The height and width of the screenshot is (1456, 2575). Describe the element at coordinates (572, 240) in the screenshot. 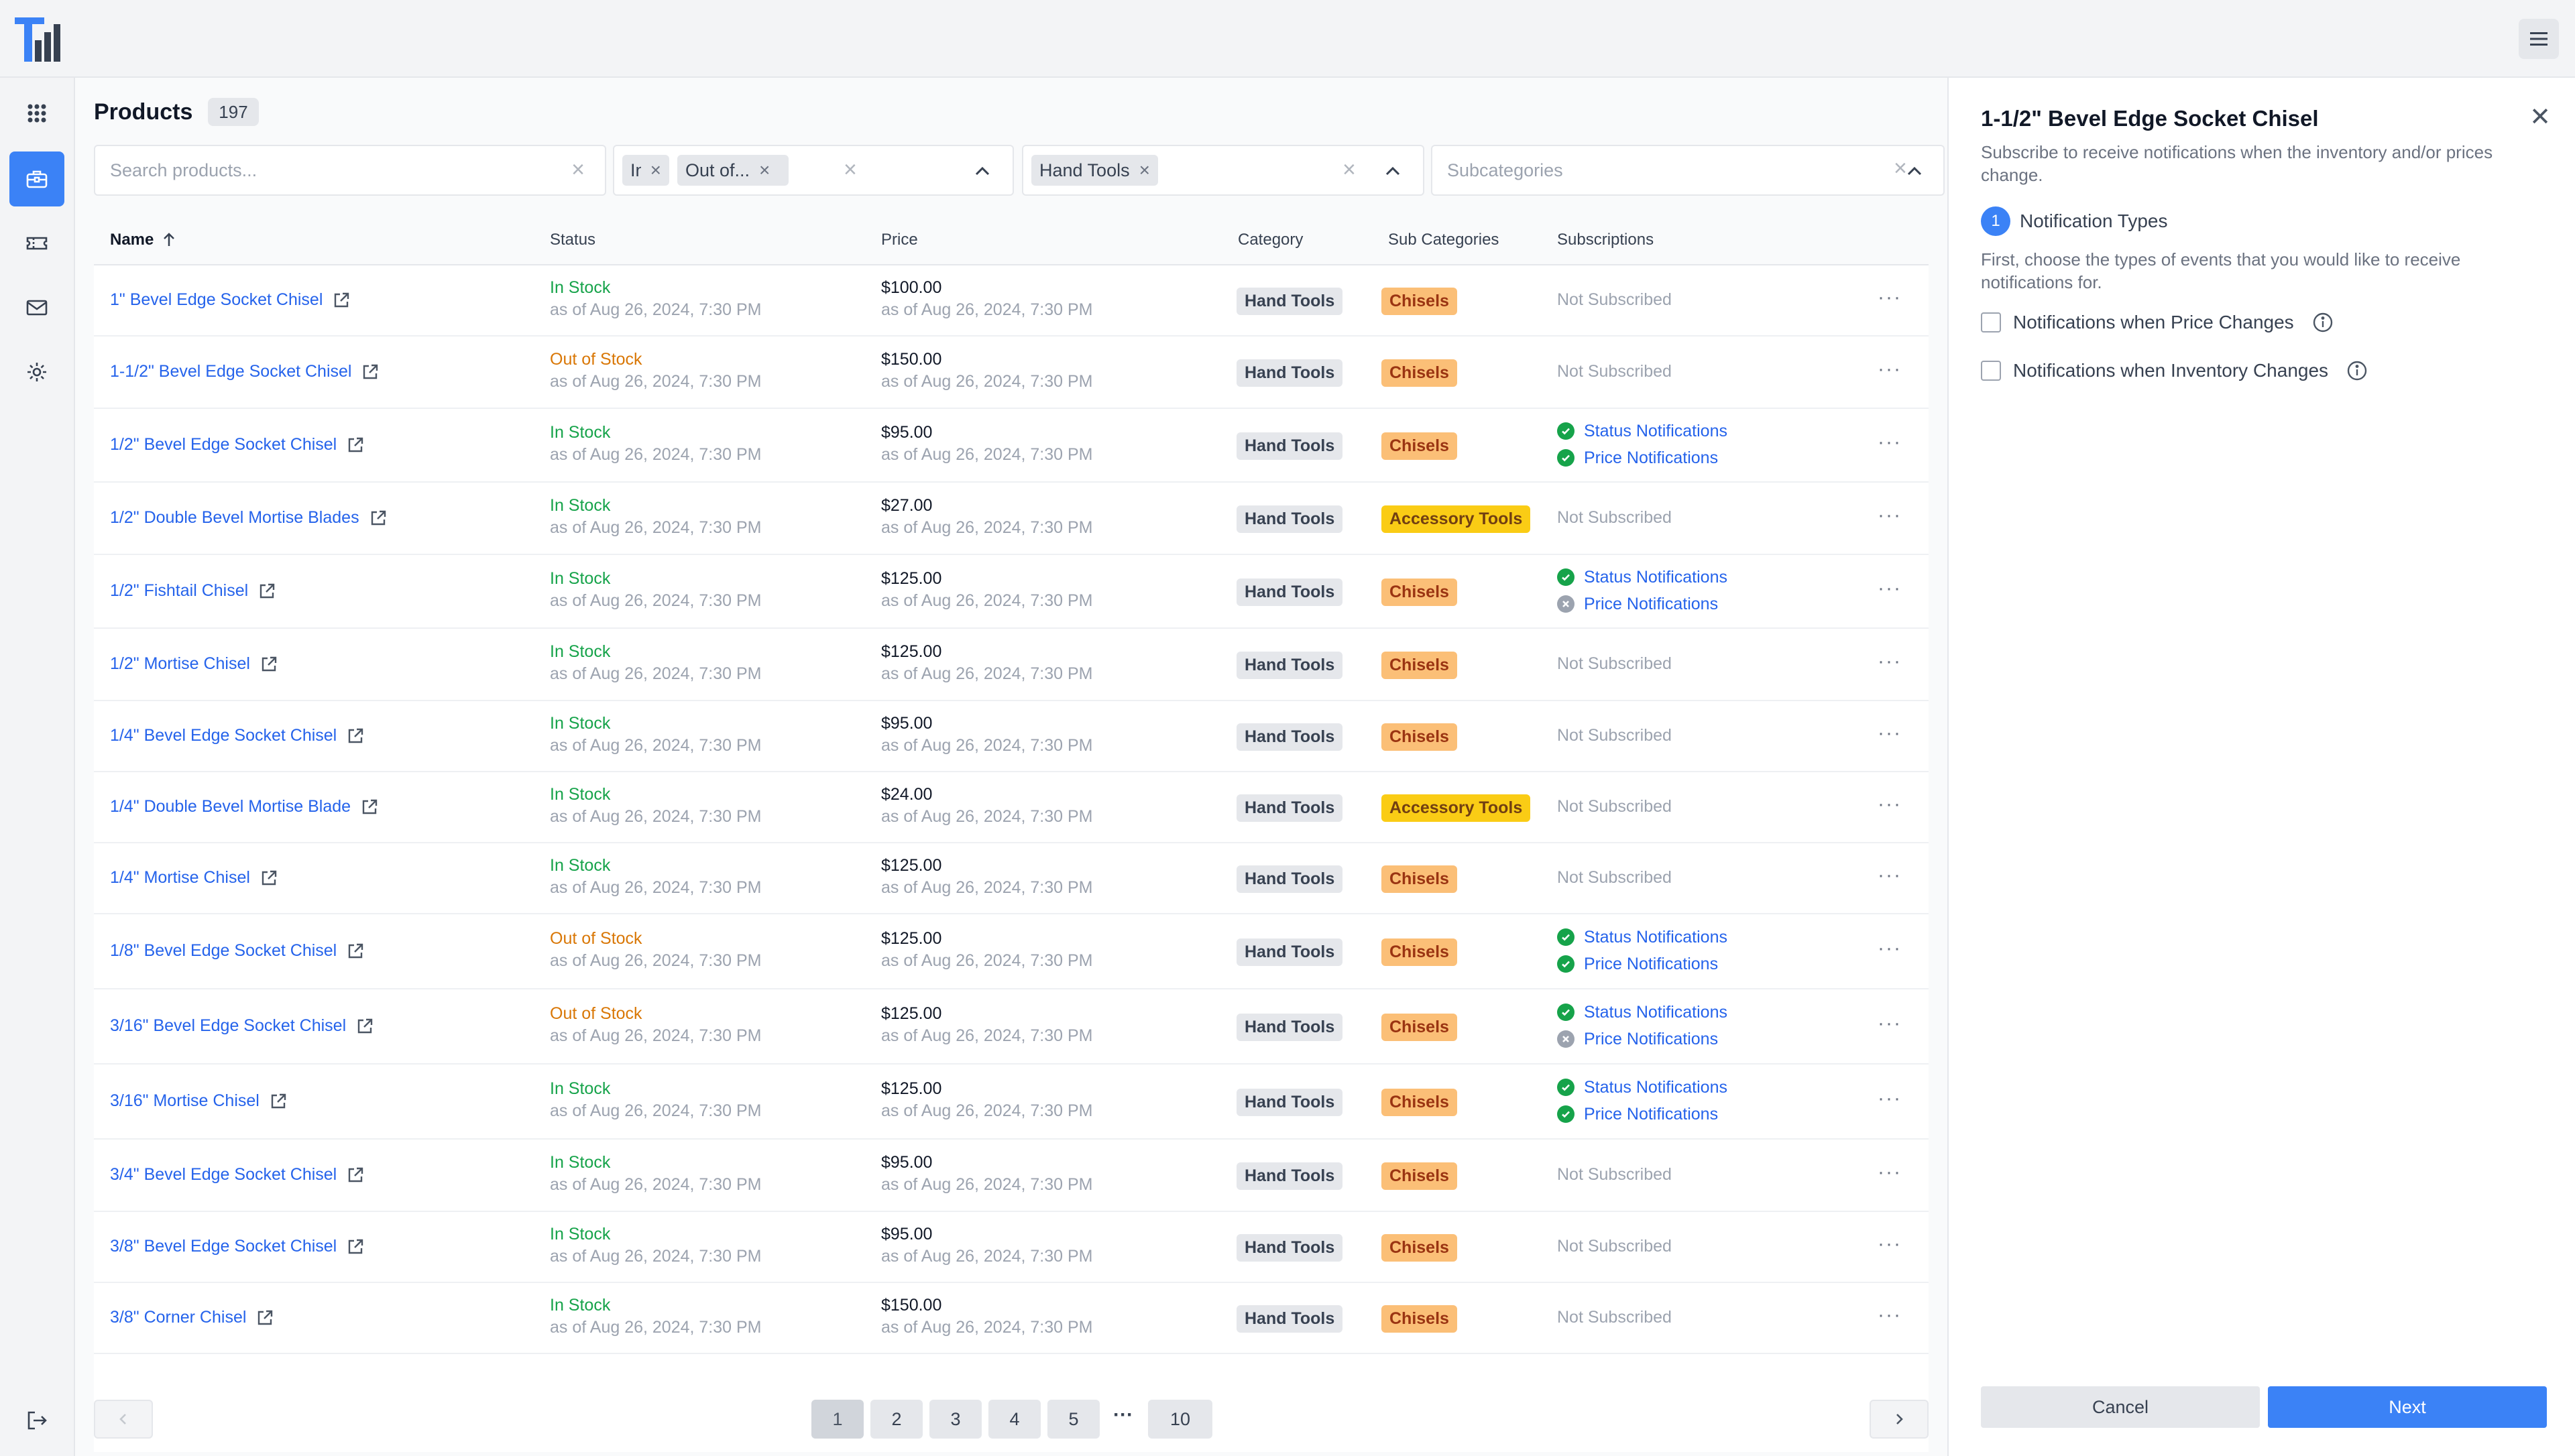

I see `column-header-status: Status` at that location.